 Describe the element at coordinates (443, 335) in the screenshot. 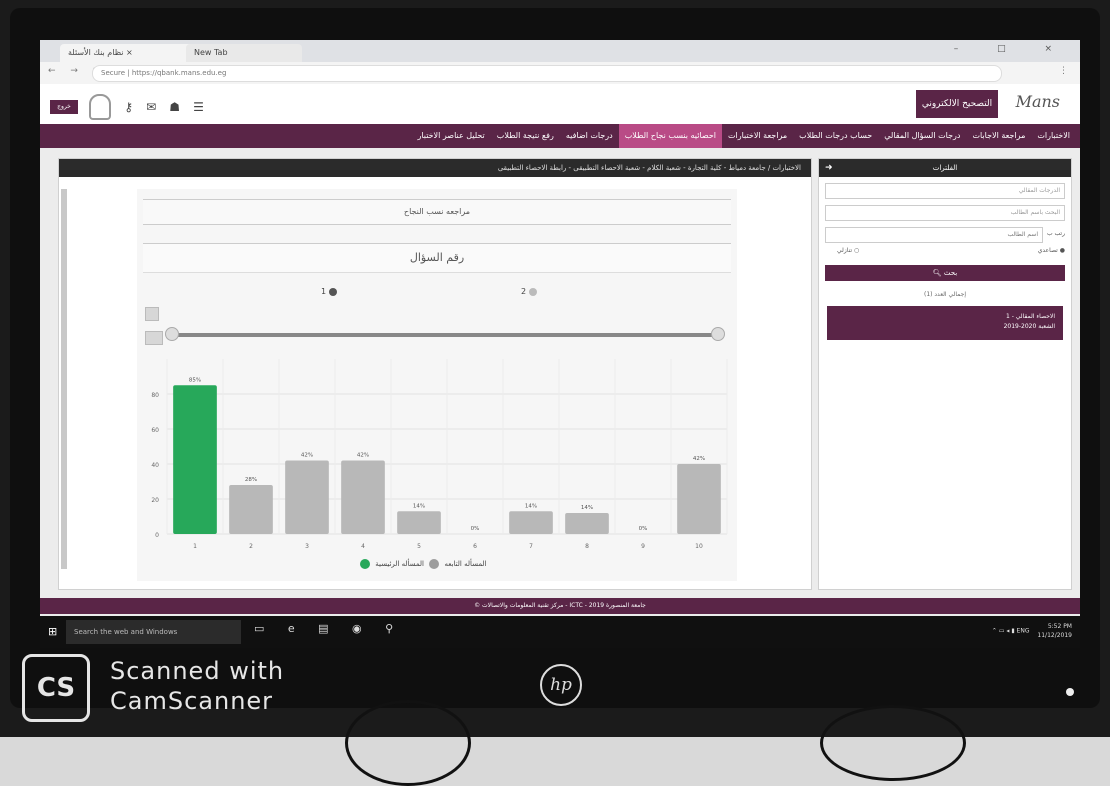

I see `range-slider-track` at that location.